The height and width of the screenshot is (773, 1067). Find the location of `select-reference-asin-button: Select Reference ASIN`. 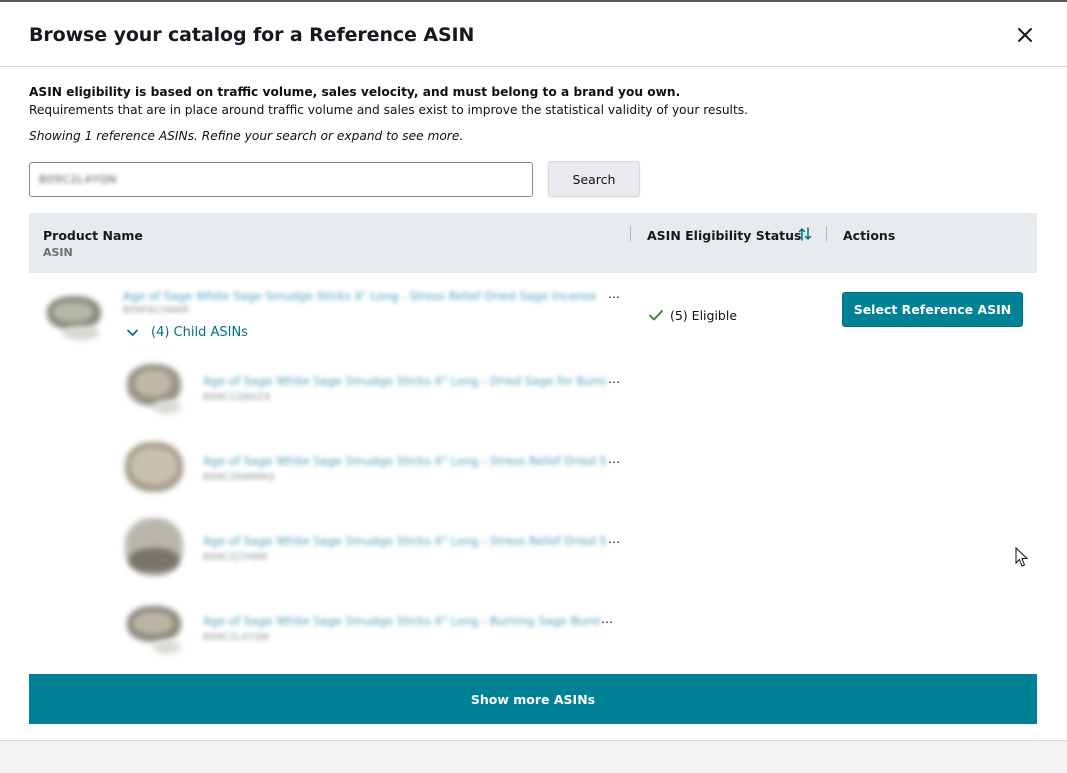

select-reference-asin-button: Select Reference ASIN is located at coordinates (932, 309).